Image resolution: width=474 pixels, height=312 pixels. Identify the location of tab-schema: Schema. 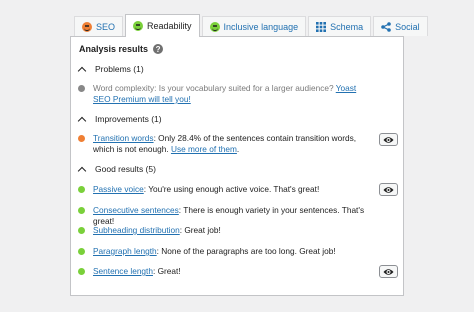
(340, 26).